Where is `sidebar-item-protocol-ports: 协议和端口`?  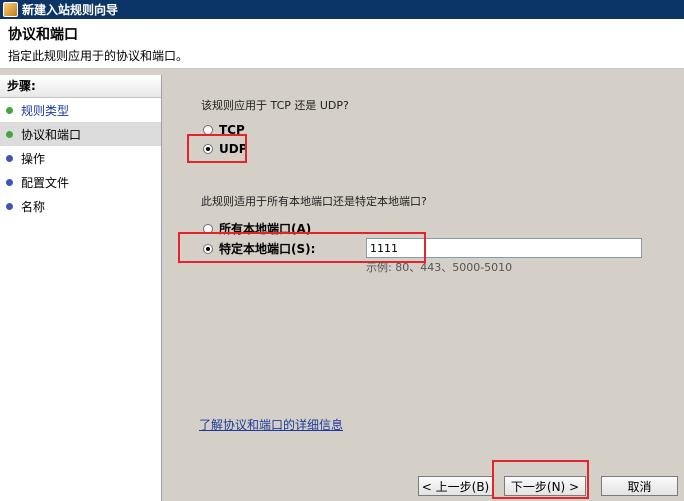 sidebar-item-protocol-ports: 协议和端口 is located at coordinates (80, 134).